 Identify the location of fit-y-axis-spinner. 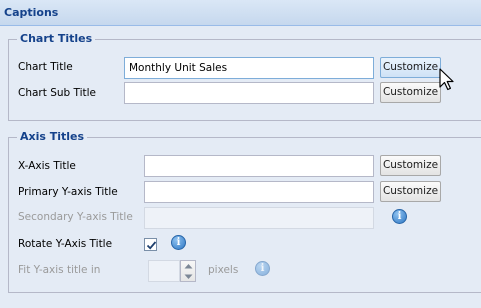
(172, 271).